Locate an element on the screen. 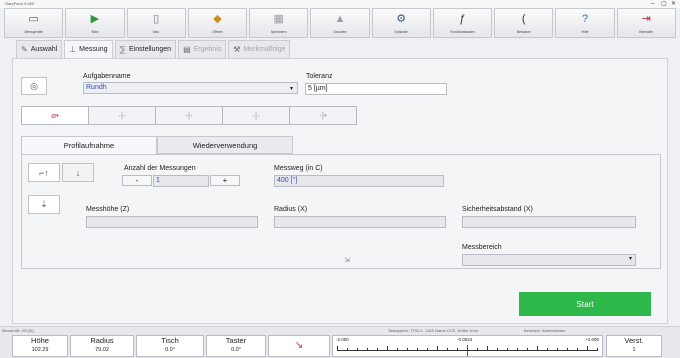  toolbar-button-10: ⇥ Beenden is located at coordinates (646, 23).